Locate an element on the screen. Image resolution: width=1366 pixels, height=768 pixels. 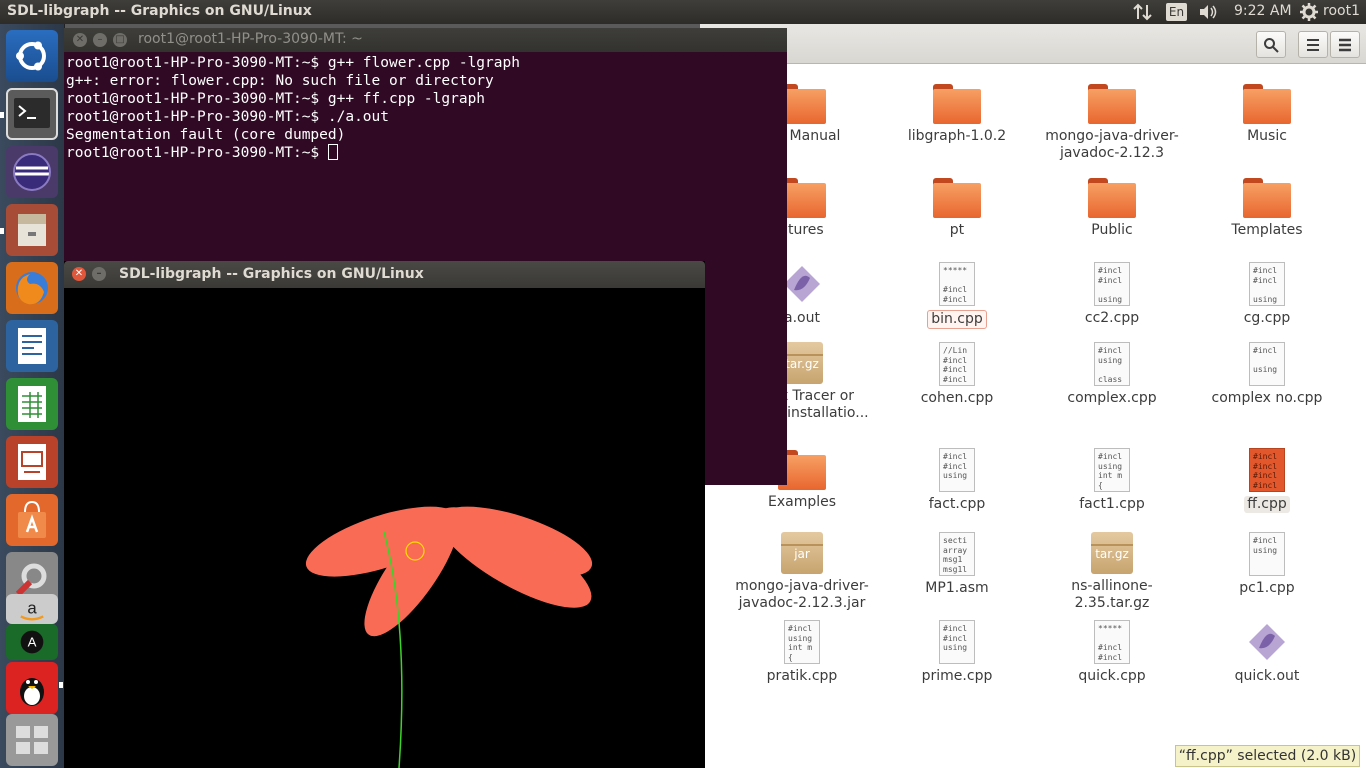
file-item: #incl using class complex.cpp is located at coordinates (1112, 374).